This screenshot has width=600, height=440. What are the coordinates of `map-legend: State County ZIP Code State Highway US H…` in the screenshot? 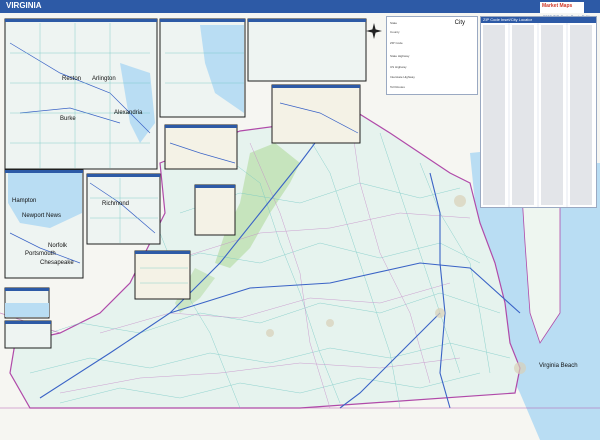 It's located at (432, 55).